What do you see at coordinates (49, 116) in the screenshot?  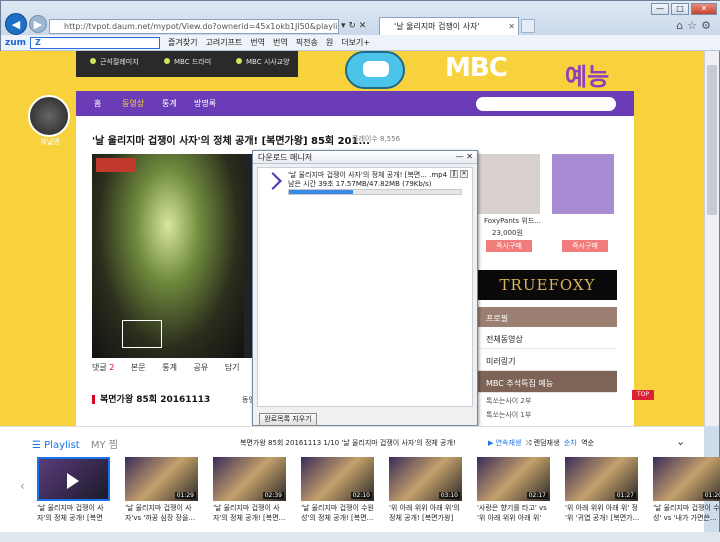 I see `avatar` at bounding box center [49, 116].